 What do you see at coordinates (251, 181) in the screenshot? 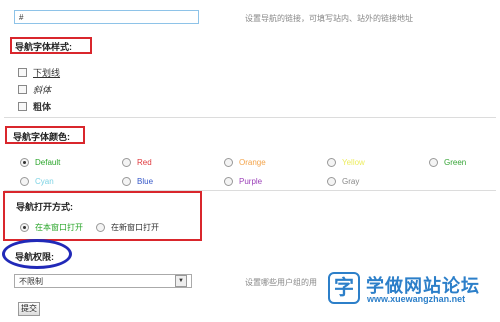
I see `color-label-purple: Purple` at bounding box center [251, 181].